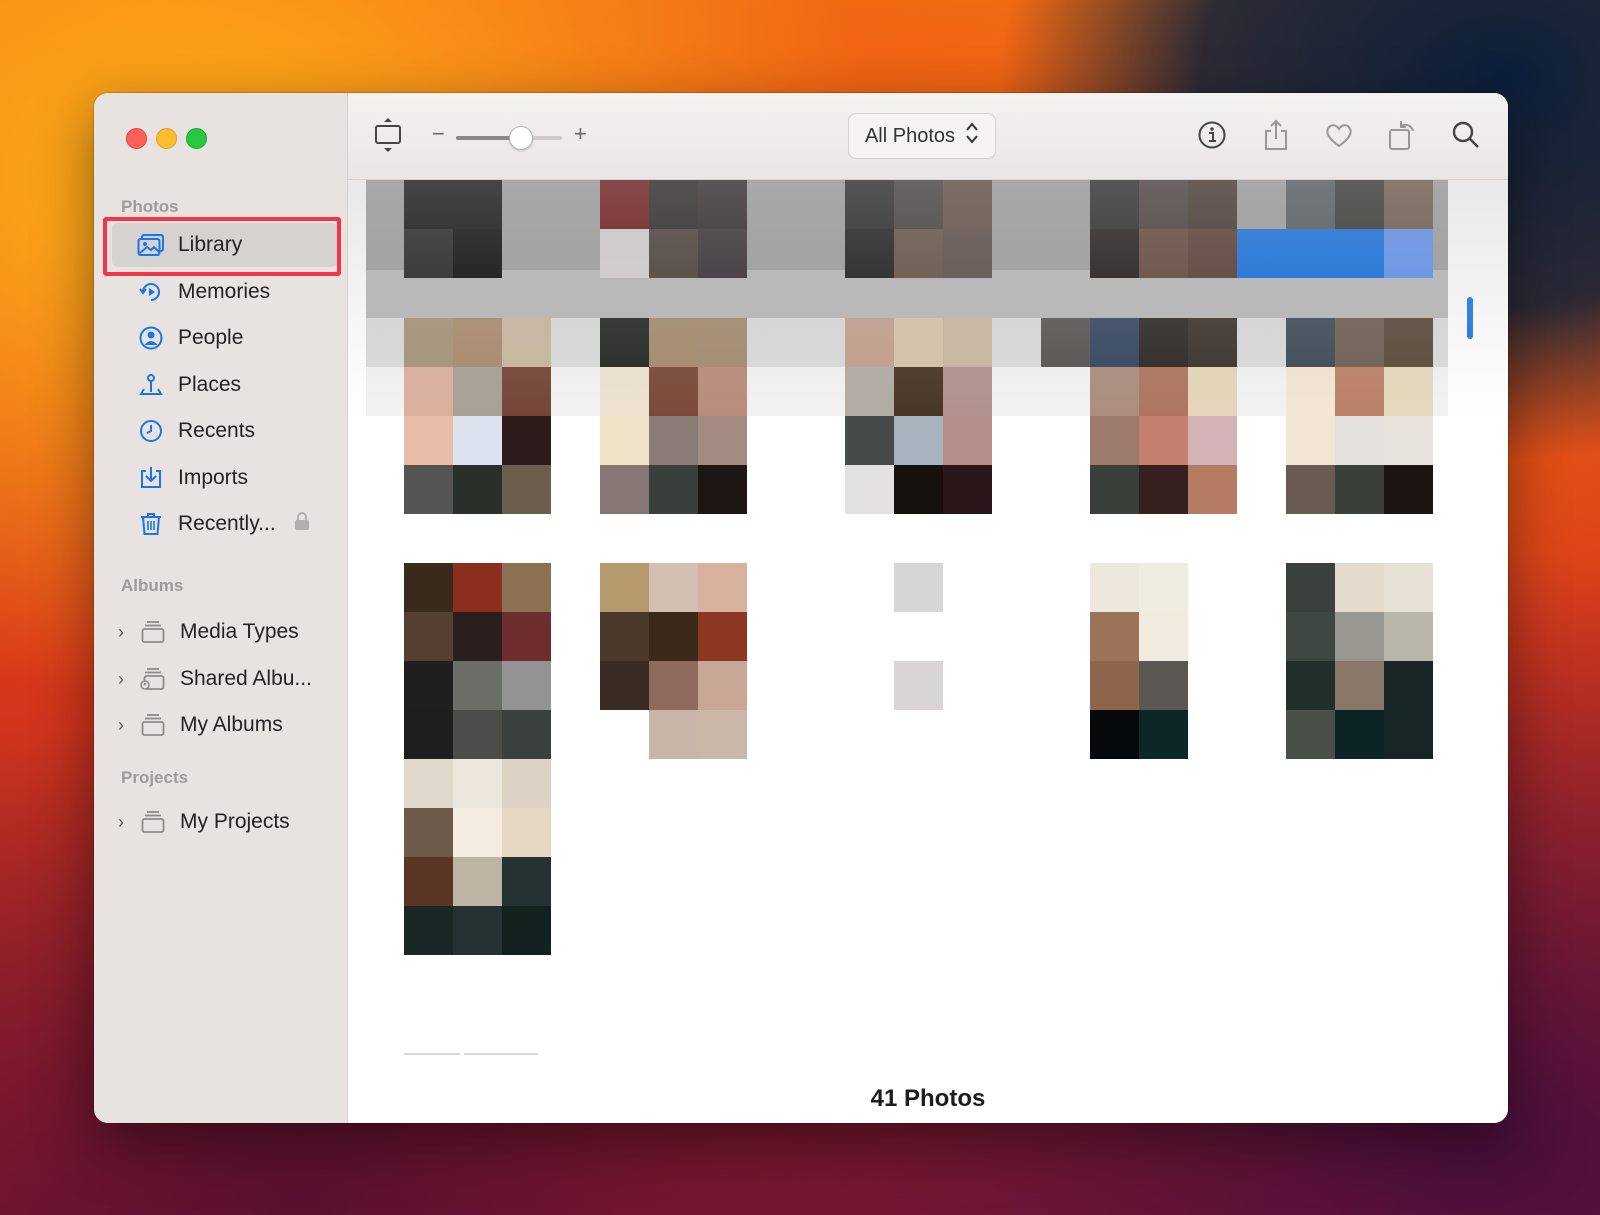  I want to click on close-button, so click(136, 138).